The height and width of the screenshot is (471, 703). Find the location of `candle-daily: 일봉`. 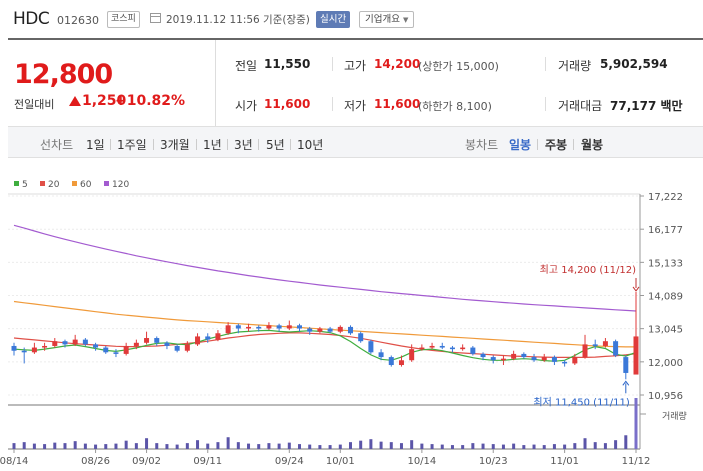

candle-daily: 일봉 is located at coordinates (520, 144).